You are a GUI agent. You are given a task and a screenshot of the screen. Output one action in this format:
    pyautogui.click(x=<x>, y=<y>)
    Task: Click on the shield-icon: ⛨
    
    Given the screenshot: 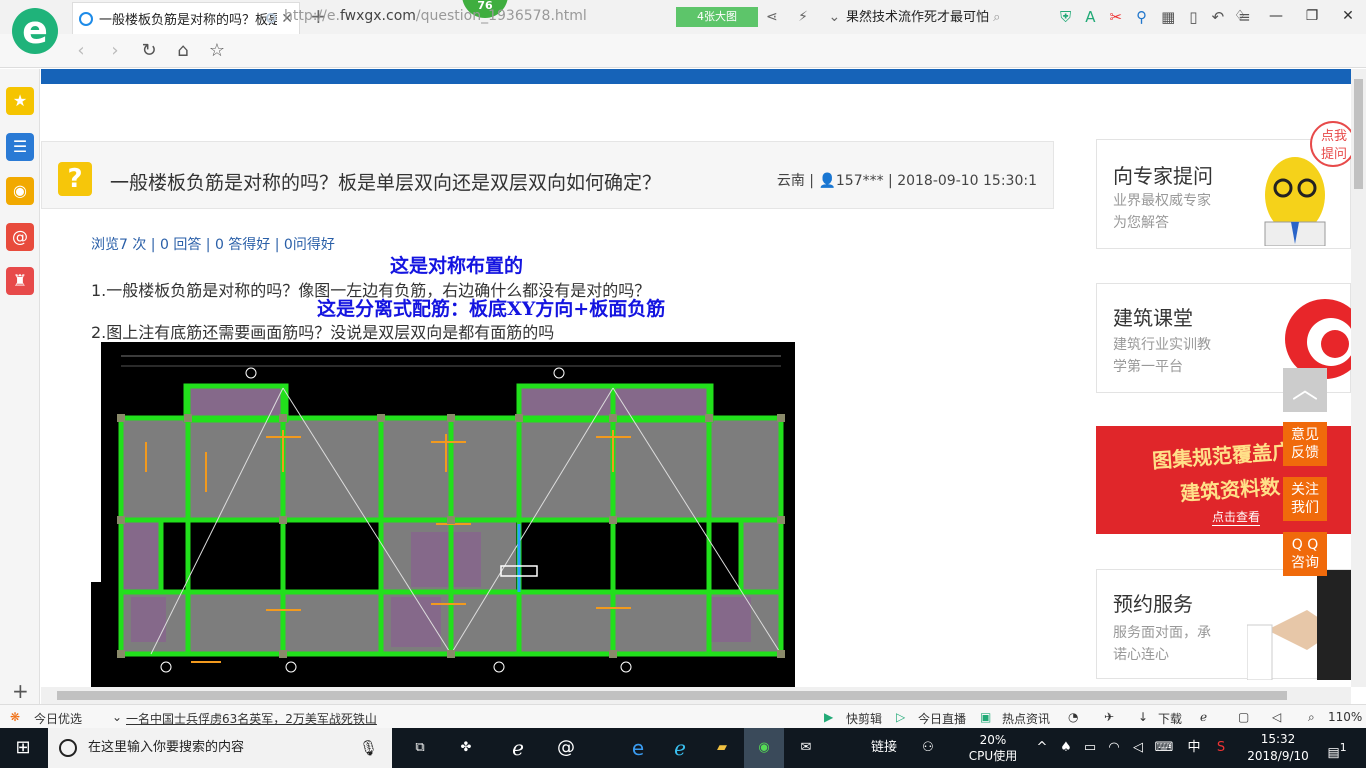 What is the action you would take?
    pyautogui.click(x=1065, y=17)
    